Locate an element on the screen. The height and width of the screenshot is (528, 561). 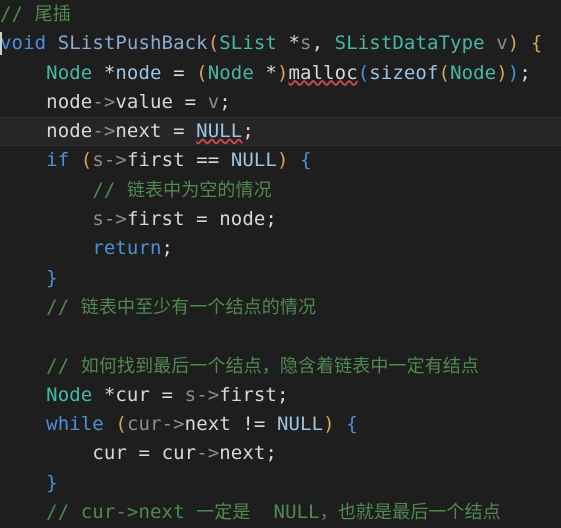
code-line: s->first = node; is located at coordinates (280, 219).